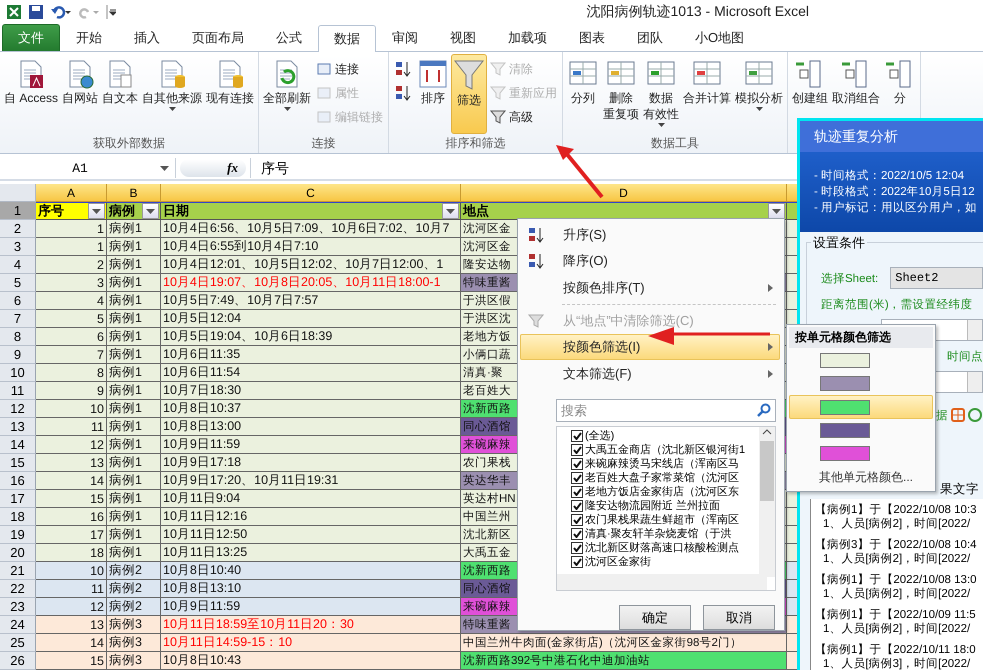 The width and height of the screenshot is (983, 670). Describe the element at coordinates (624, 211) in the screenshot. I see `header-cell: 地点` at that location.